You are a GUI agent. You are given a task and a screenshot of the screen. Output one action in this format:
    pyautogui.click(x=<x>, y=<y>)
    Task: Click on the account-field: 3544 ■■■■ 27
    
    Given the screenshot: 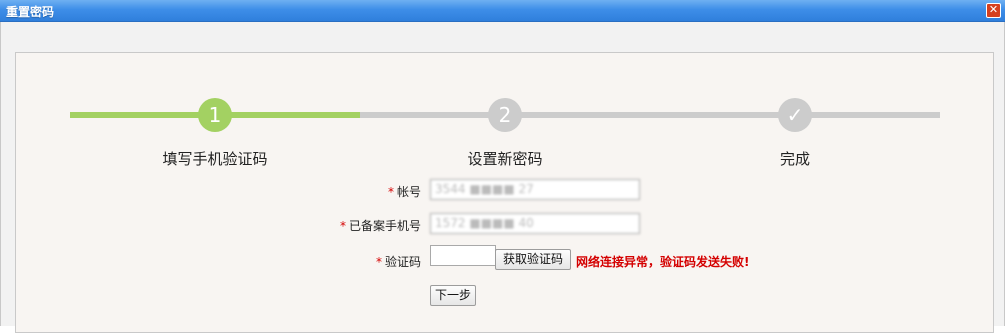 What is the action you would take?
    pyautogui.click(x=535, y=189)
    